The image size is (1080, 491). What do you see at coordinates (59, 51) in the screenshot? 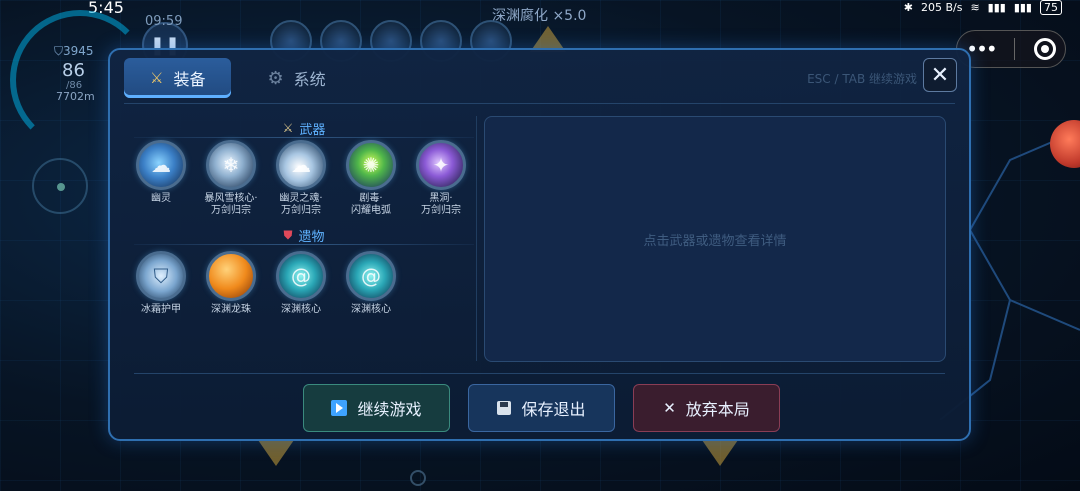
I see `shield-icon: ⛉` at bounding box center [59, 51].